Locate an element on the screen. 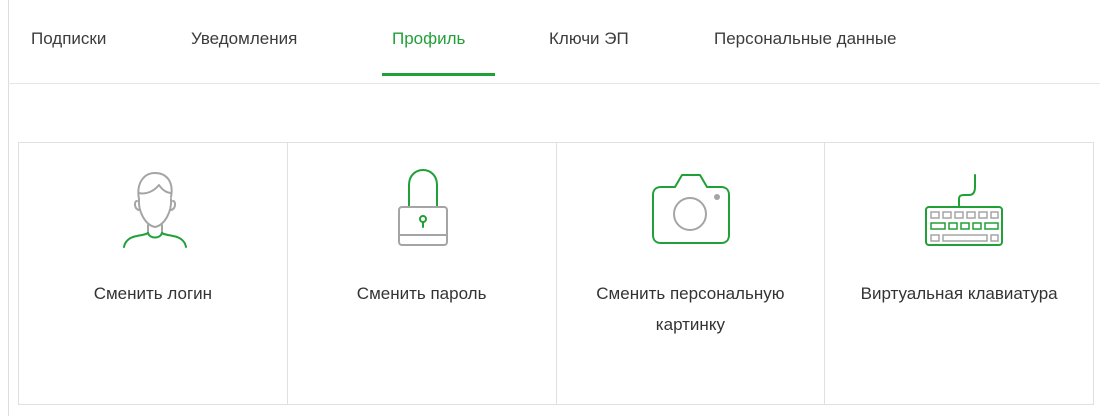  change-picture-label: Сменить персональную картинку is located at coordinates (690, 309).